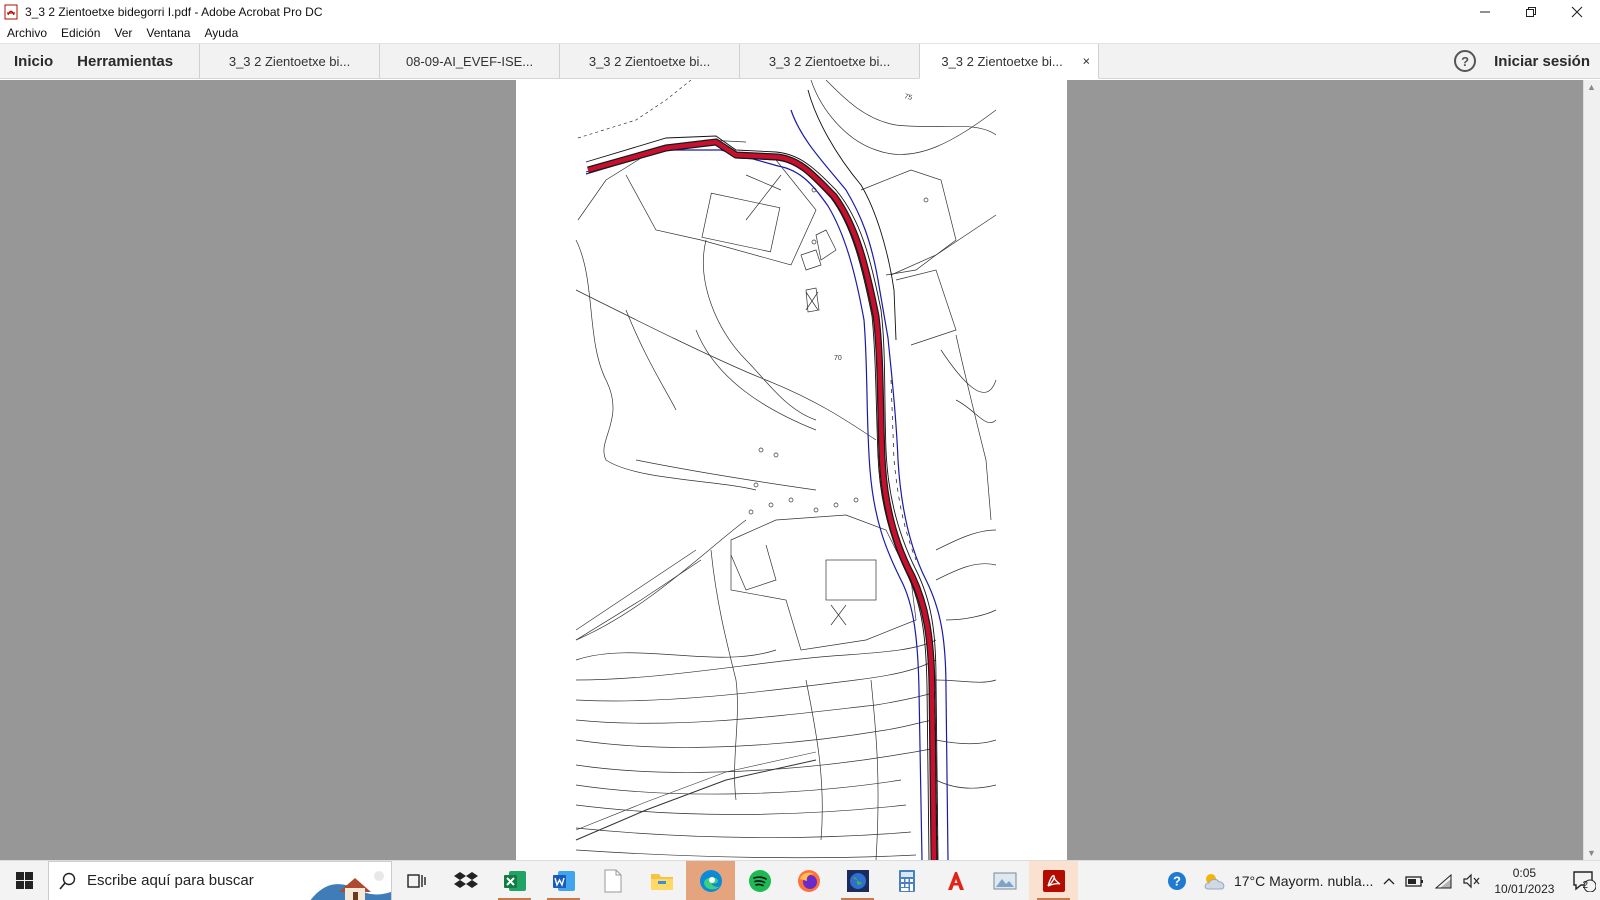 Image resolution: width=1600 pixels, height=900 pixels. What do you see at coordinates (221, 33) in the screenshot?
I see `menu-ayuda: Ayuda` at bounding box center [221, 33].